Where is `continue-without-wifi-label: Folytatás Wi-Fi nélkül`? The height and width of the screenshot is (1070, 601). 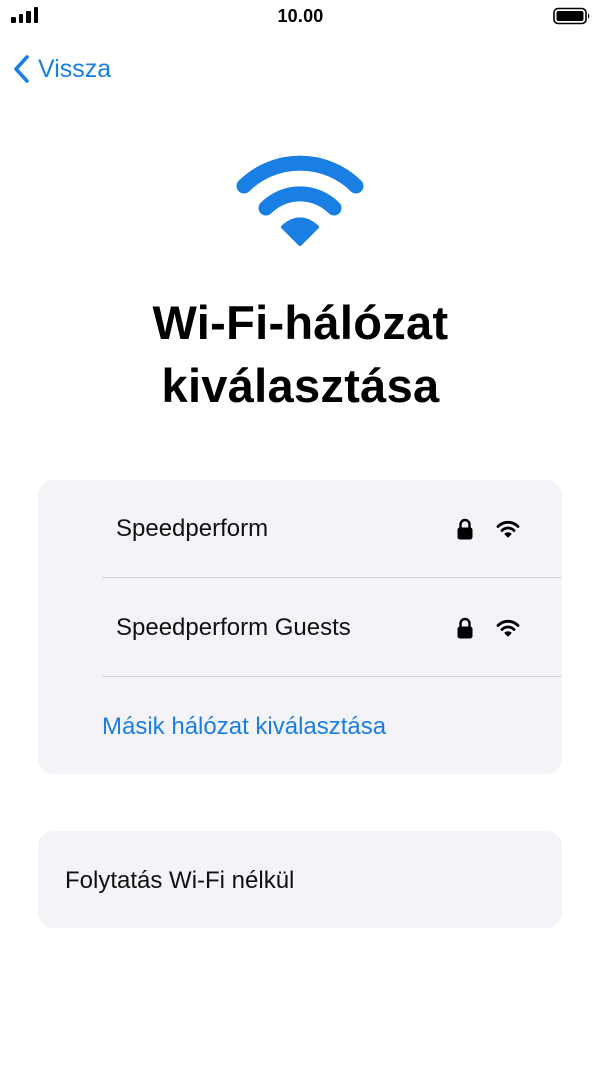
continue-without-wifi-label: Folytatás Wi-Fi nélkül is located at coordinates (180, 880).